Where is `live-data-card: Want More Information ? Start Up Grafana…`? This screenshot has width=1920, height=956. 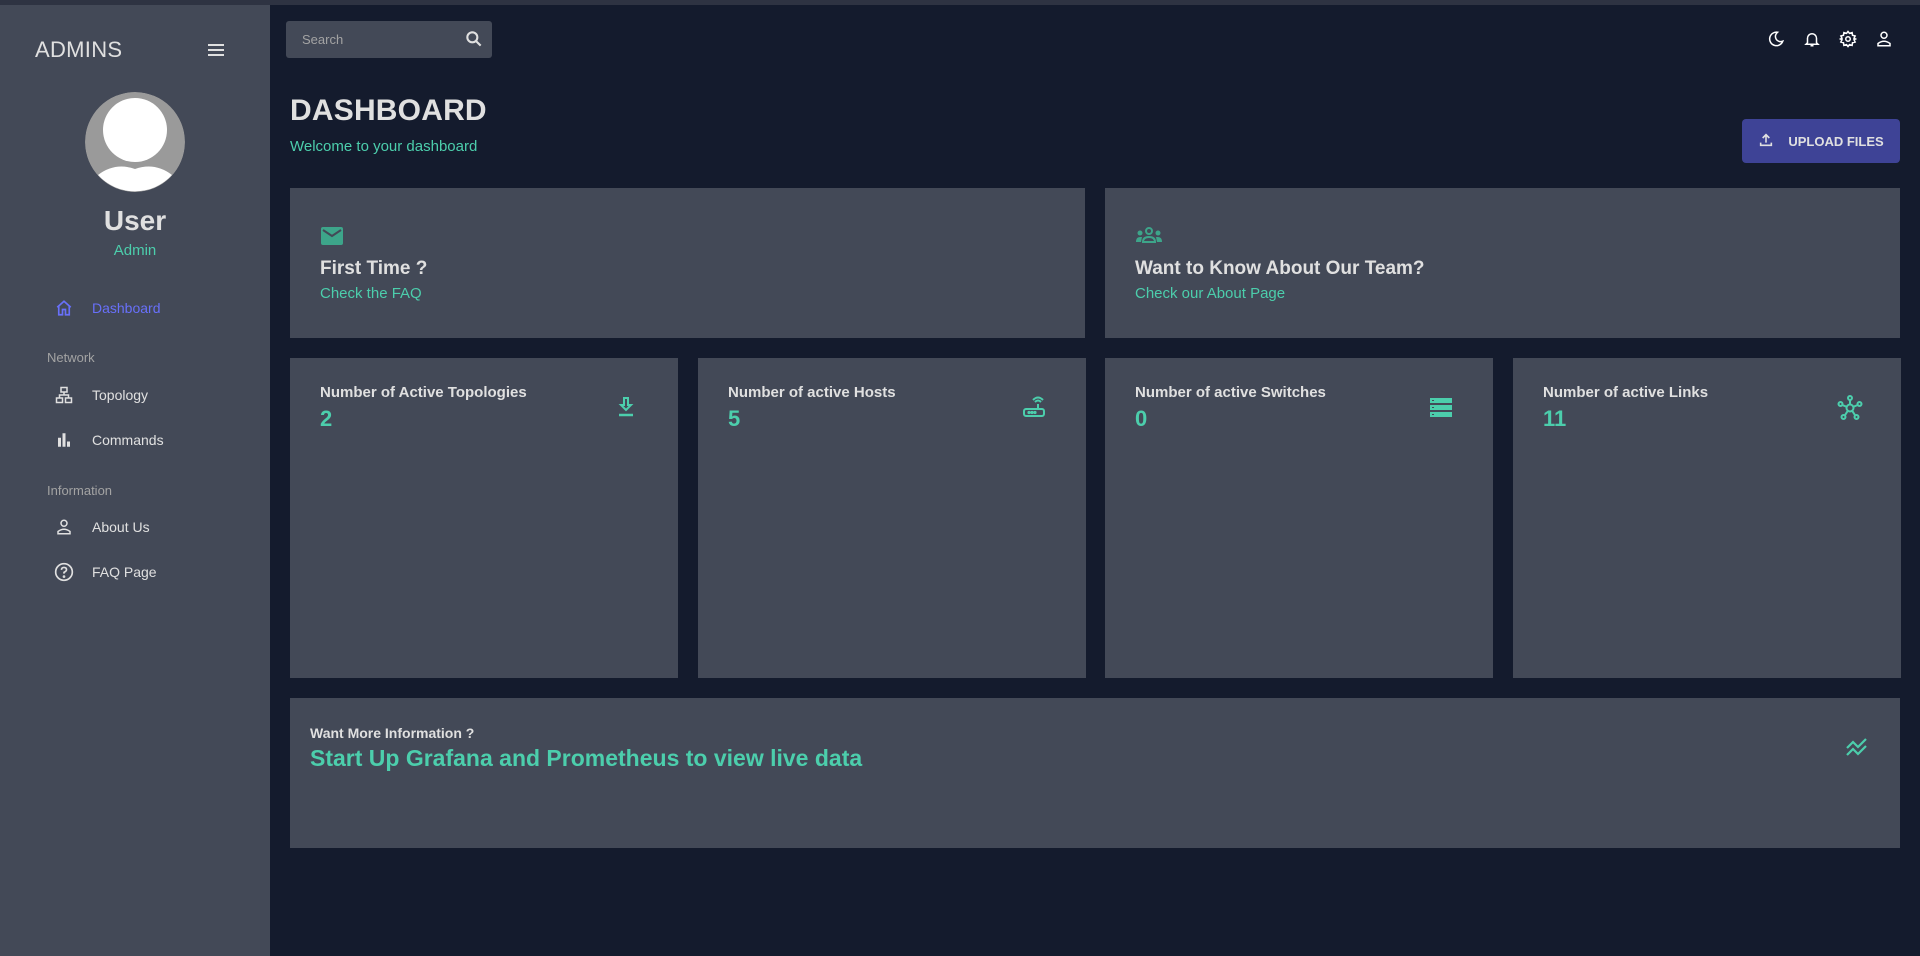 live-data-card: Want More Information ? Start Up Grafana… is located at coordinates (1095, 773).